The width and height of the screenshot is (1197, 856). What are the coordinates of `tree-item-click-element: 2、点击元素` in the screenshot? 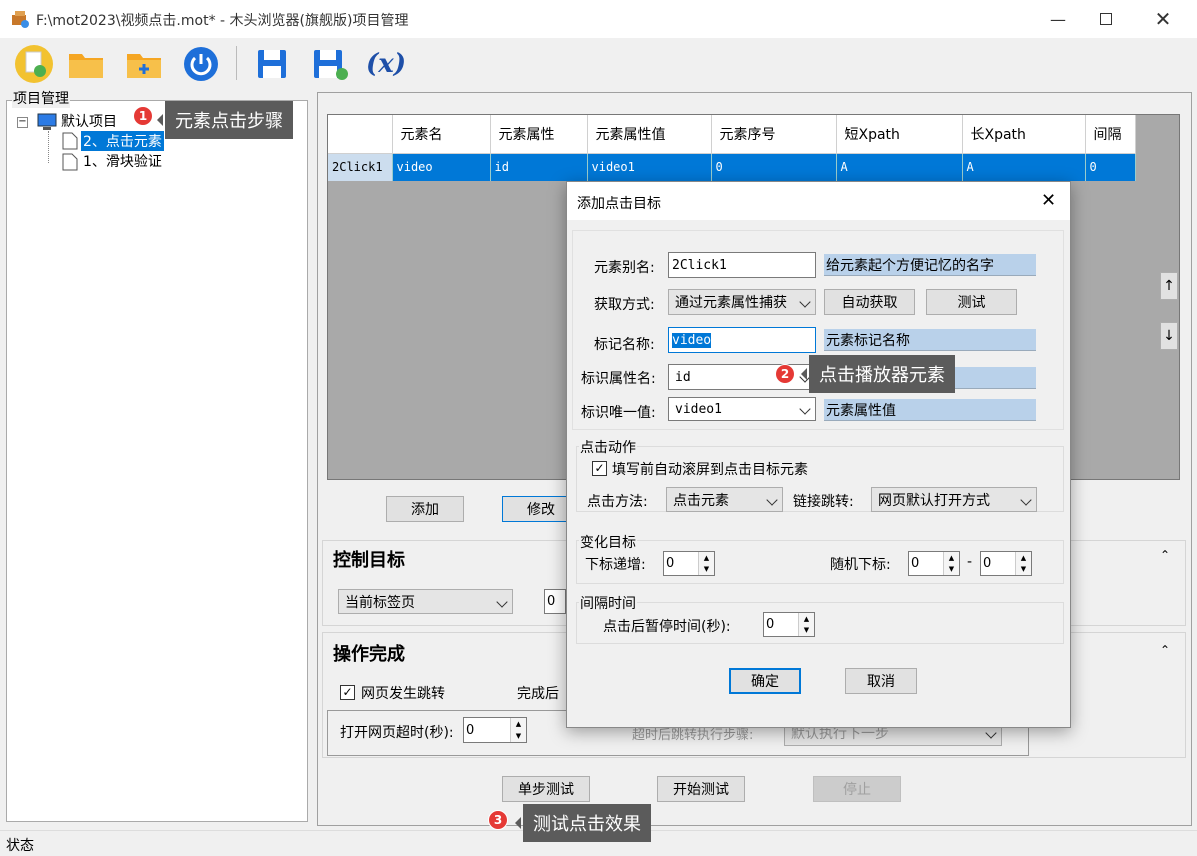 It's located at (122, 141).